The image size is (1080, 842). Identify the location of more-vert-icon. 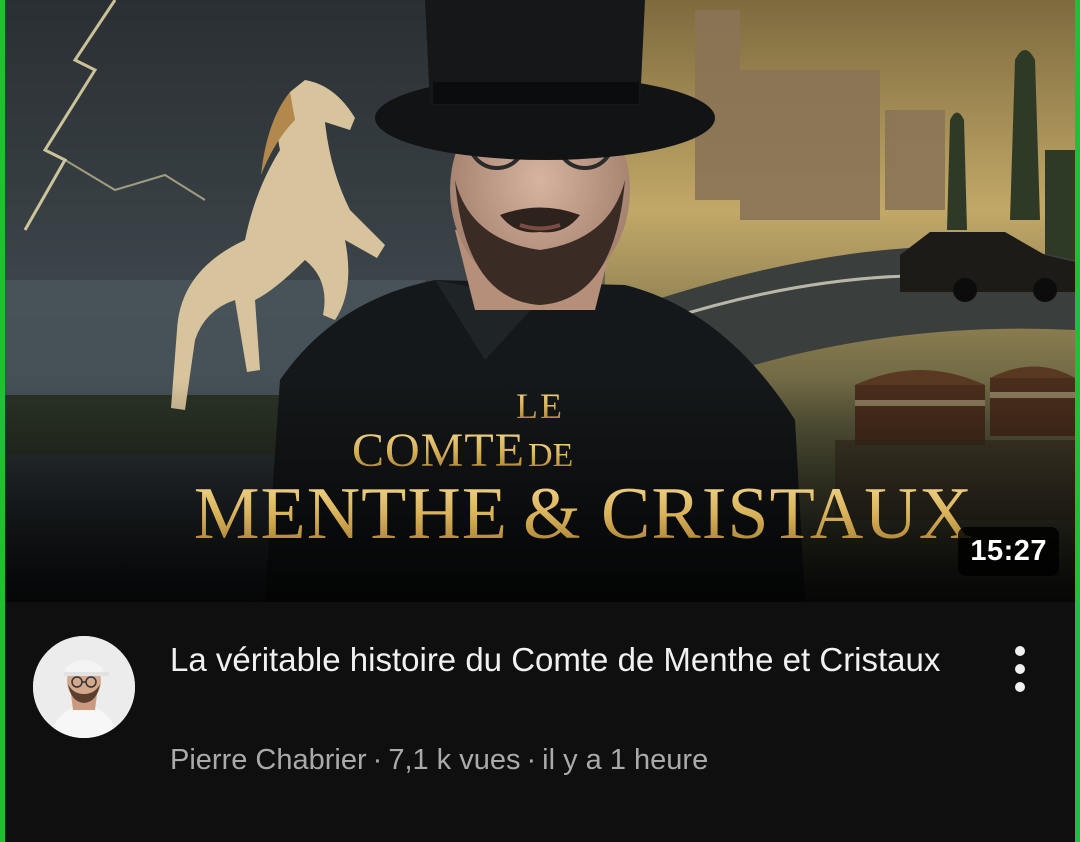
(1020, 670).